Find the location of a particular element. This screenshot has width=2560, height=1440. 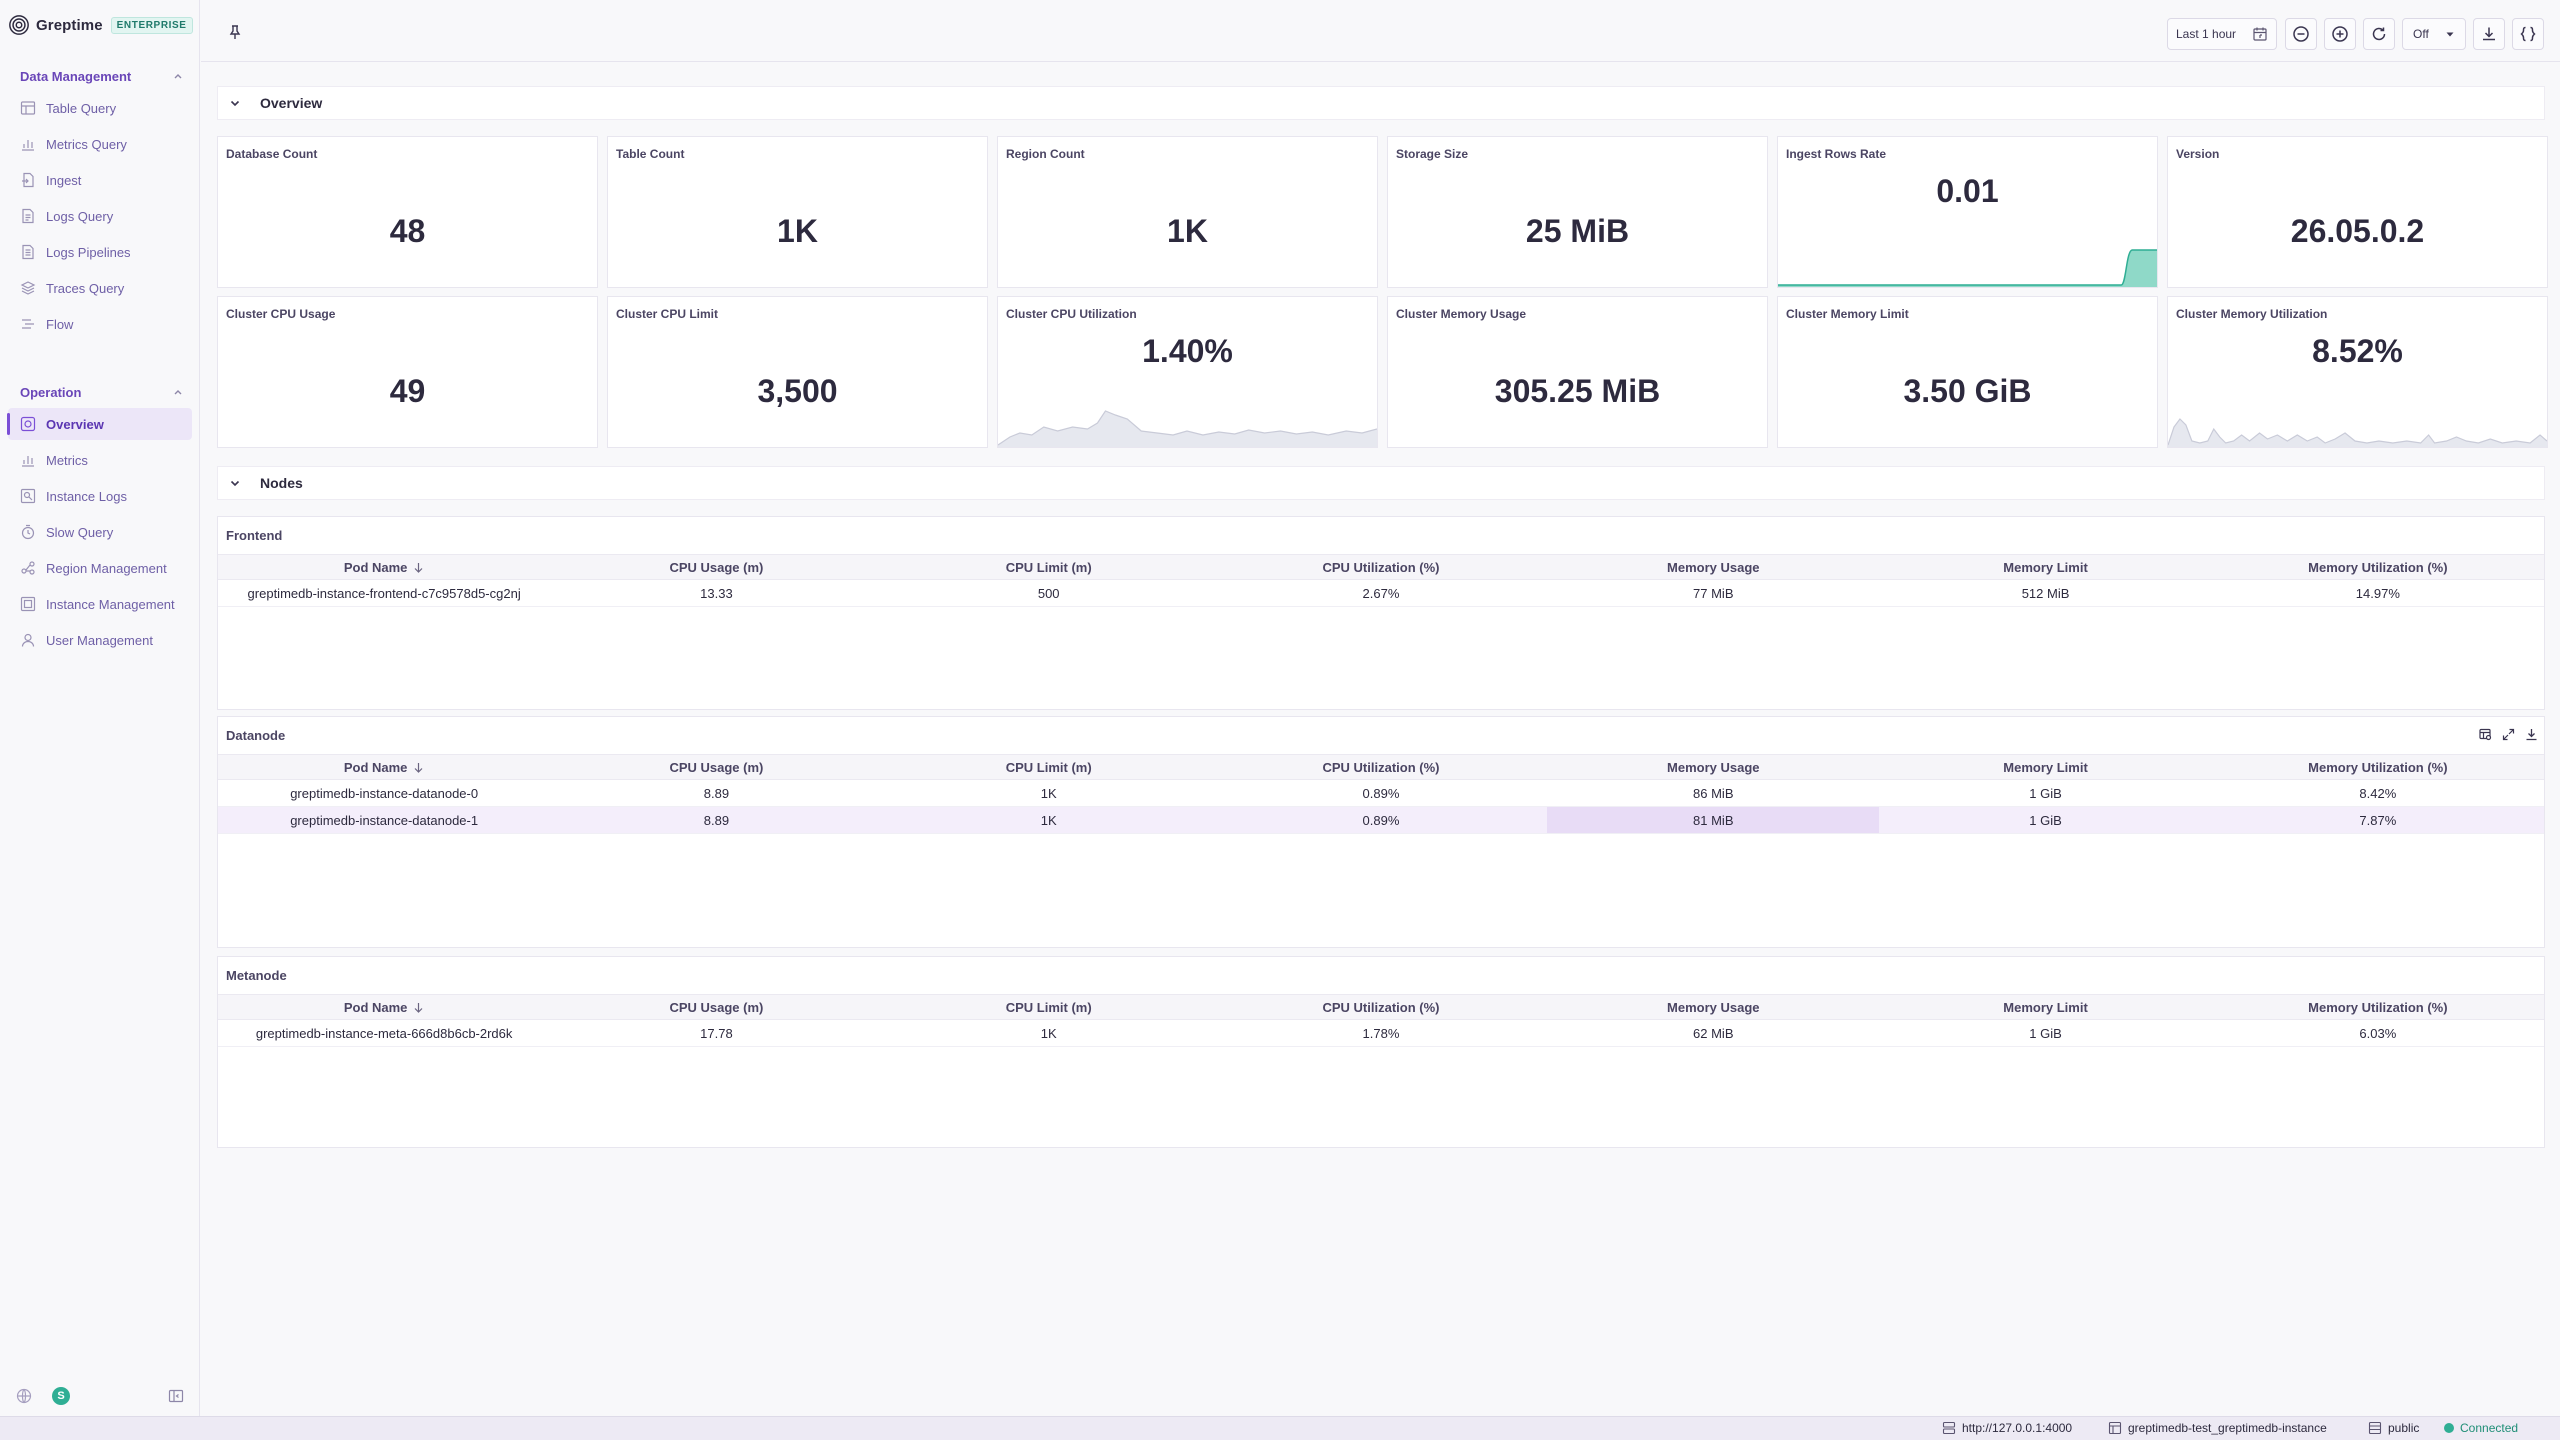

sidebar-item-user-management: User Management is located at coordinates (100, 640).